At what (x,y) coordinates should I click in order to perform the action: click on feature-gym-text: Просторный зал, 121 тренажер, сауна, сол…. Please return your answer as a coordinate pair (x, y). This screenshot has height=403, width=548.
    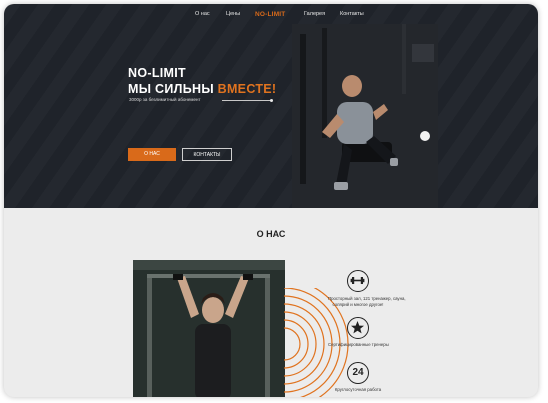
    Looking at the image, I should click on (367, 302).